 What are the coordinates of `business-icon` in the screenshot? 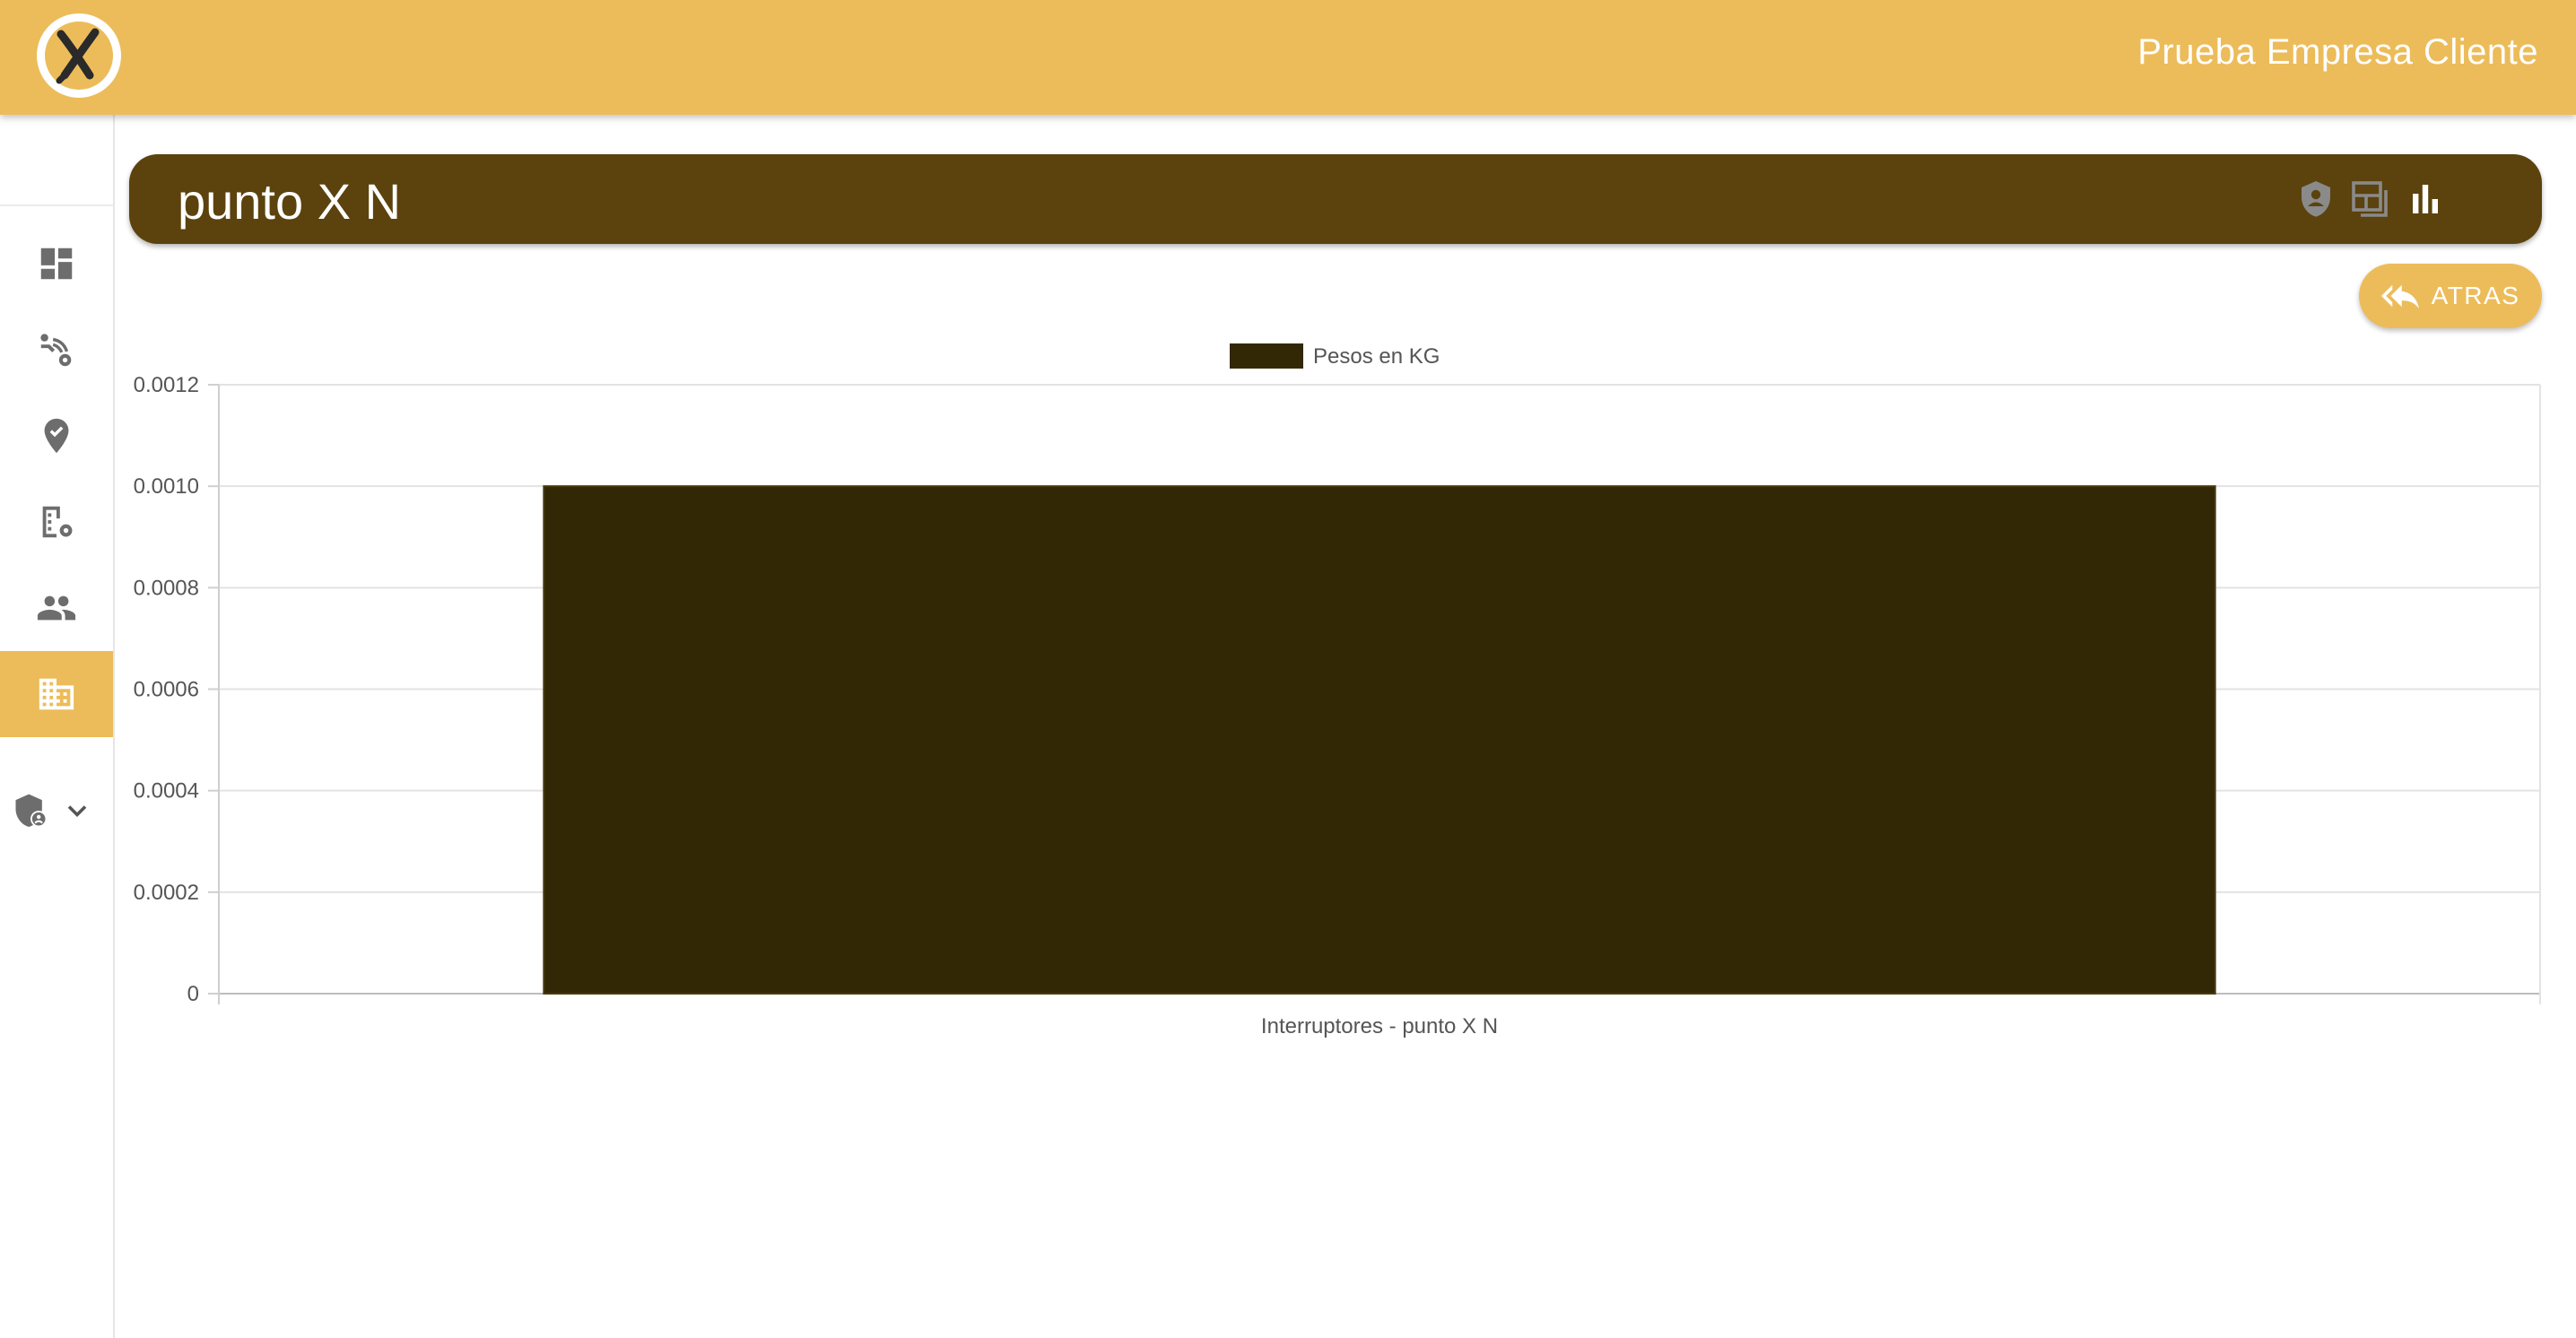 It's located at (56, 694).